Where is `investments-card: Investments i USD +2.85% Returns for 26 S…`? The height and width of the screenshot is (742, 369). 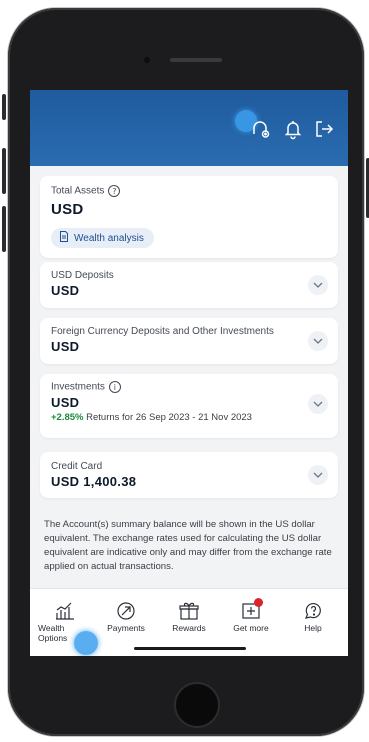
investments-card: Investments i USD +2.85% Returns for 26 S… is located at coordinates (189, 406).